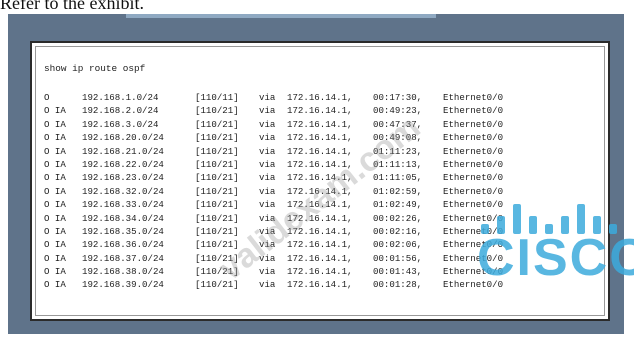  Describe the element at coordinates (398, 138) in the screenshot. I see `route-age: 00:49:08,` at that location.